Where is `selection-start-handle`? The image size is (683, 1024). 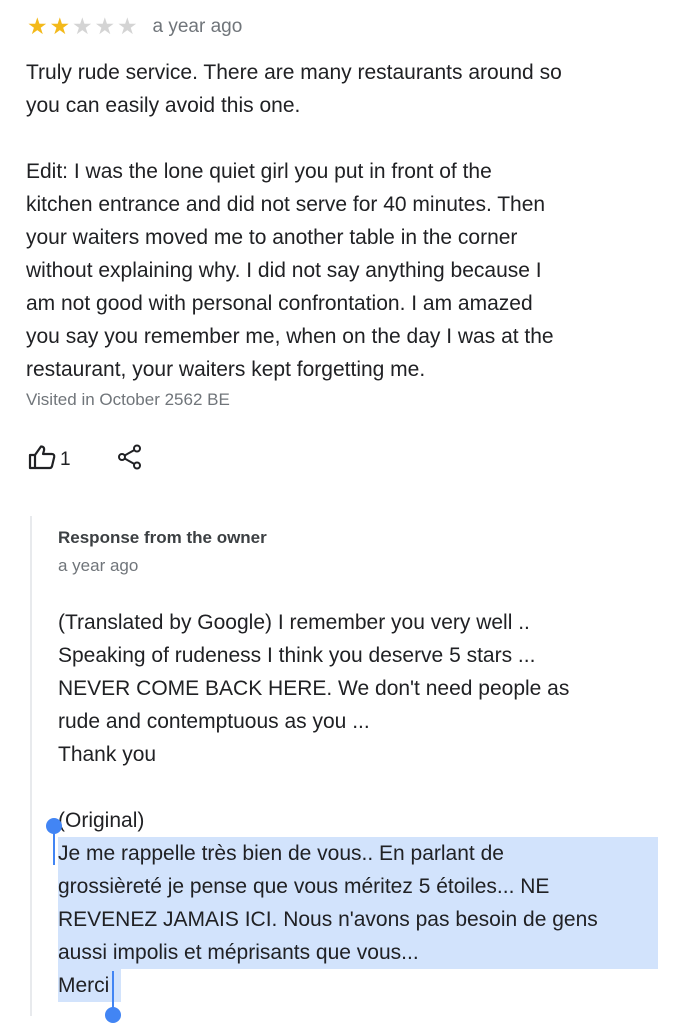
selection-start-handle is located at coordinates (54, 841).